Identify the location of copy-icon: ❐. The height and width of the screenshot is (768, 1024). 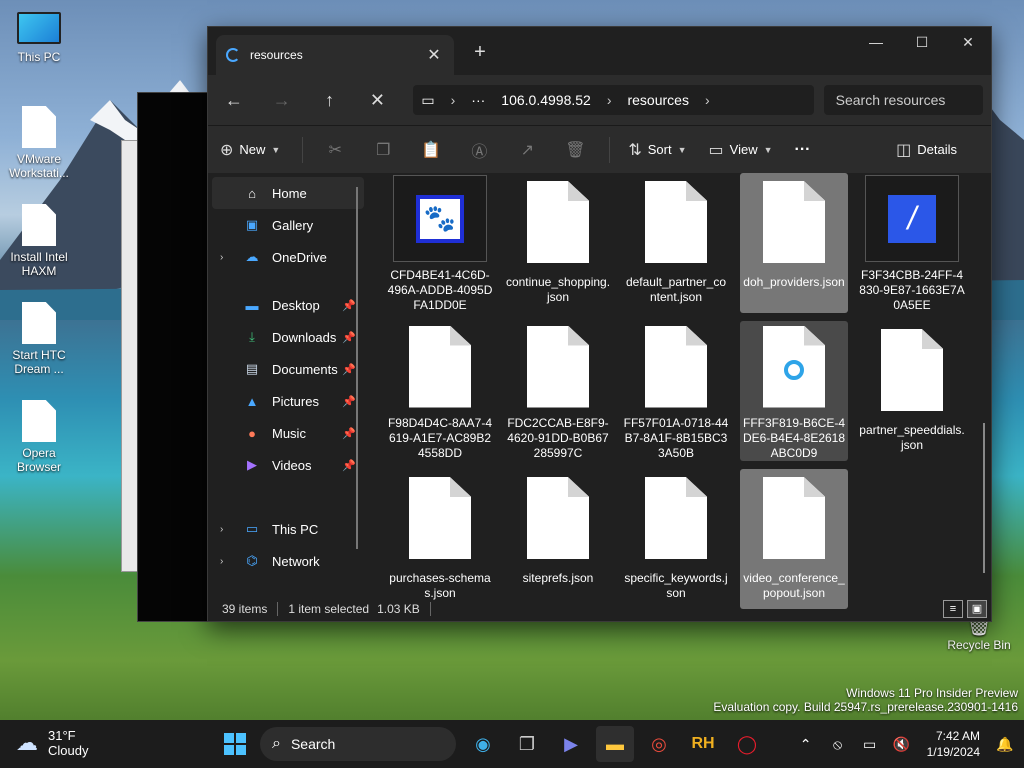
(383, 150).